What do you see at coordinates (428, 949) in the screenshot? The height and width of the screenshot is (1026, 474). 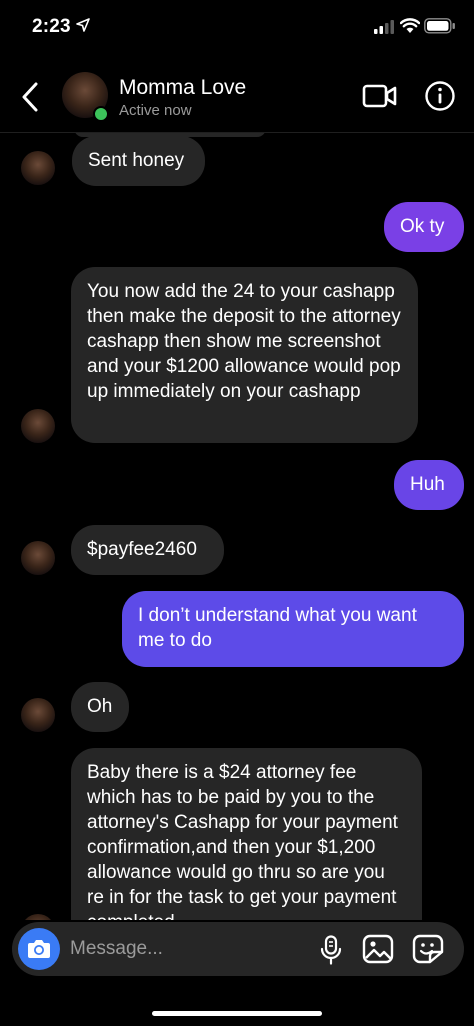 I see `sticker-icon` at bounding box center [428, 949].